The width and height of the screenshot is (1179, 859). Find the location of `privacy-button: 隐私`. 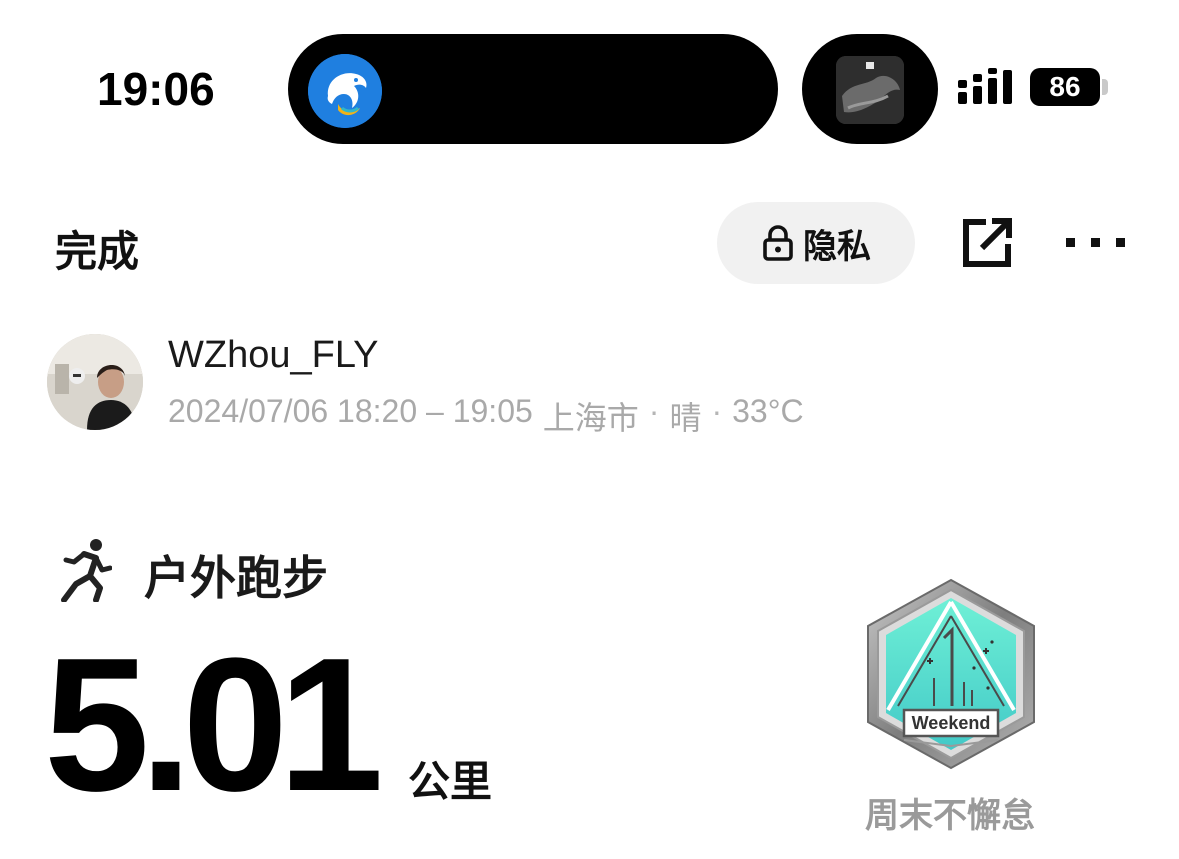

privacy-button: 隐私 is located at coordinates (816, 243).